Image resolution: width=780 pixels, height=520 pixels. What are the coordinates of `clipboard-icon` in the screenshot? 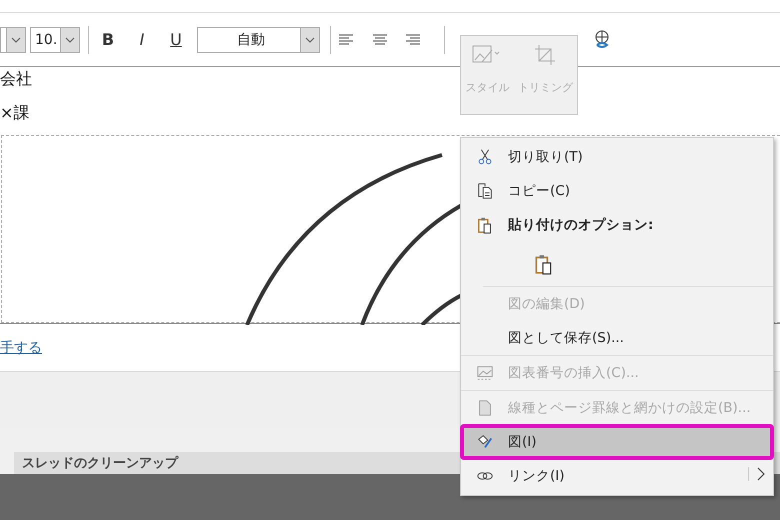 It's located at (485, 225).